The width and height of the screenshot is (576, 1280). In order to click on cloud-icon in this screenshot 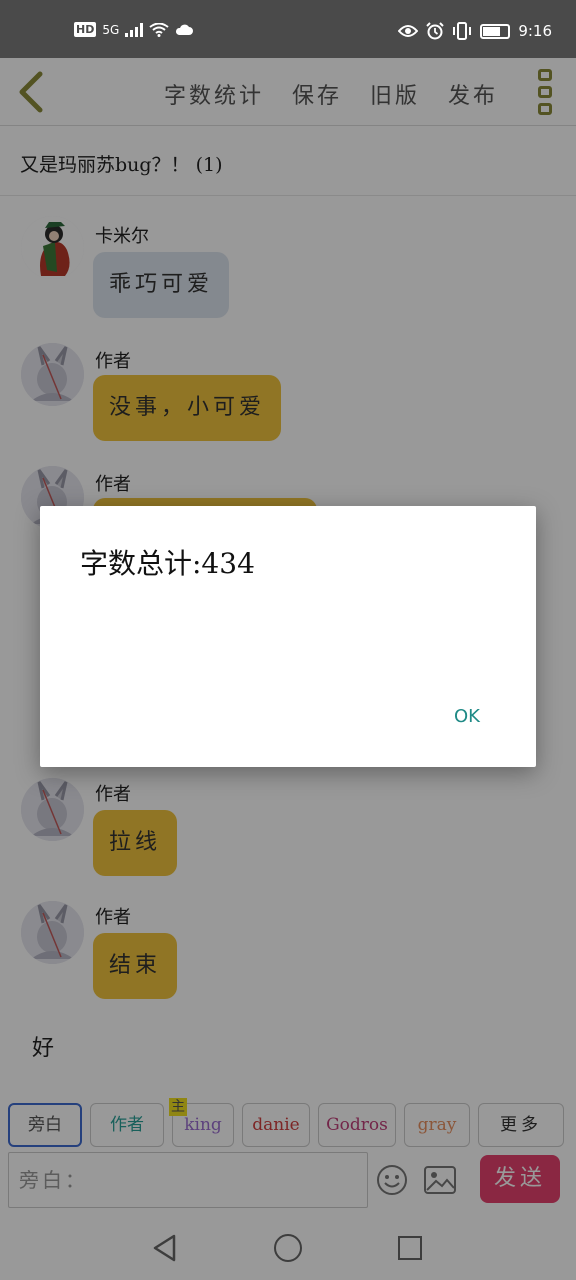, I will do `click(185, 29)`.